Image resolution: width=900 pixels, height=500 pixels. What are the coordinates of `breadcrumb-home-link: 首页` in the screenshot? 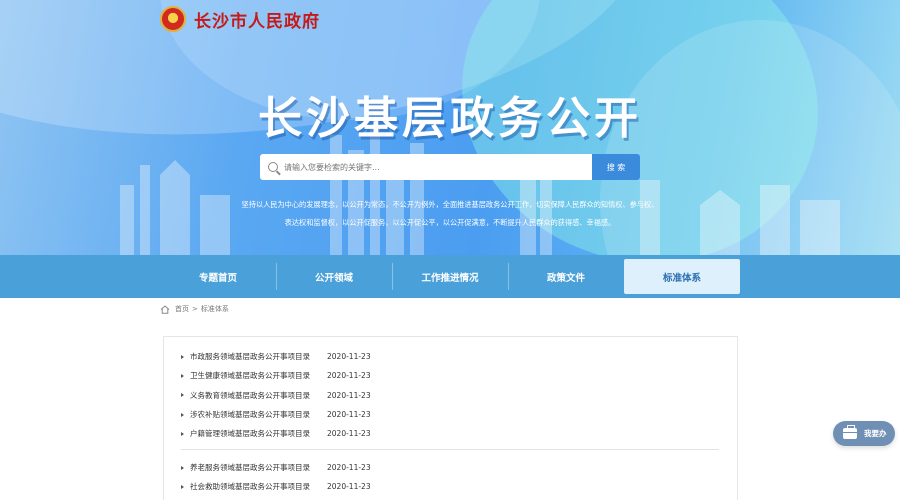 It's located at (182, 309).